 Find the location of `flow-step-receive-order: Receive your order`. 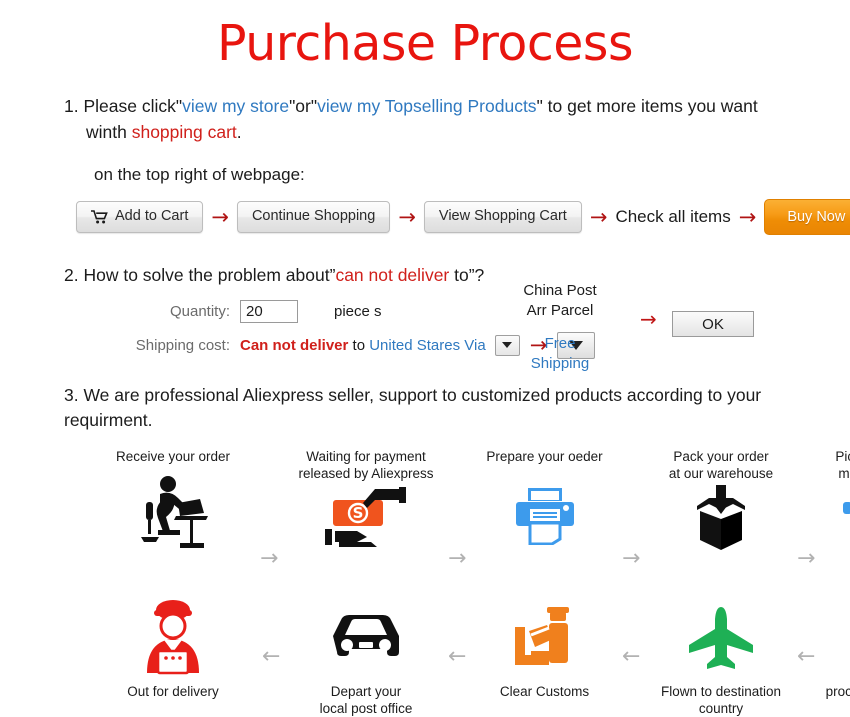

flow-step-receive-order: Receive your order is located at coordinates (173, 498).